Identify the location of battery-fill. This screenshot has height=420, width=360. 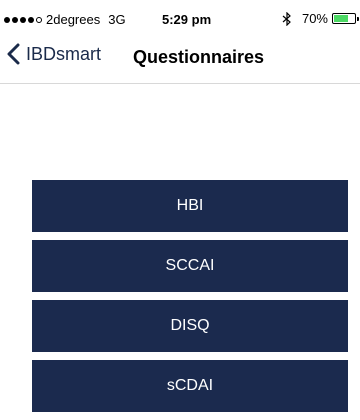
(341, 18).